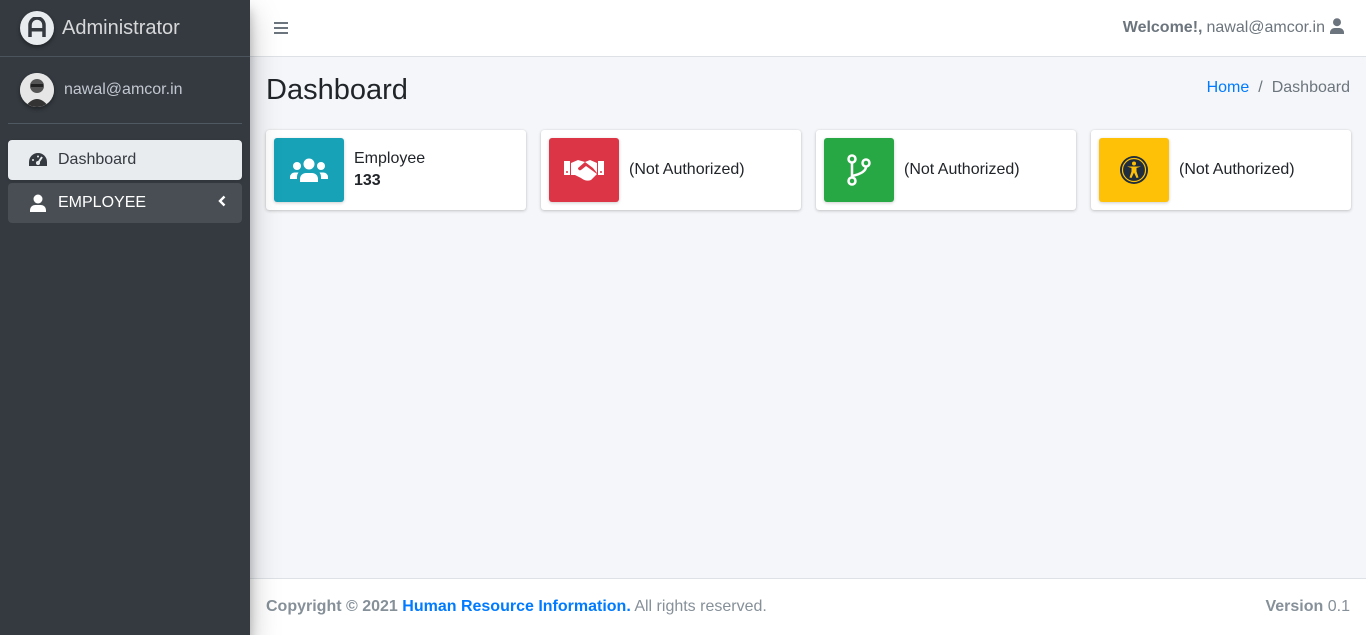 The image size is (1366, 635). I want to click on welcome-user: Welcome!, nawal@amcor.in, so click(1233, 28).